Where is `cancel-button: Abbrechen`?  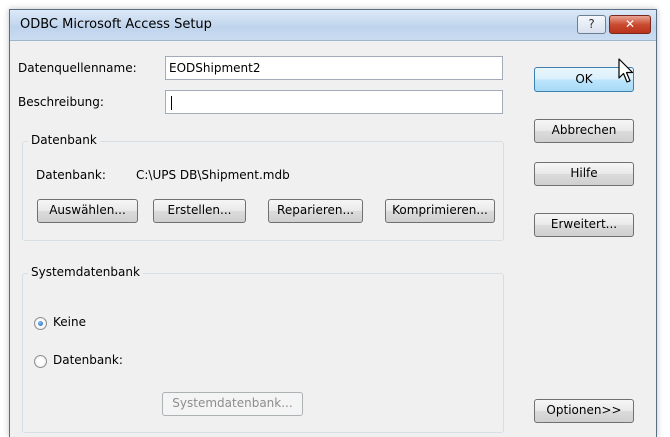 cancel-button: Abbrechen is located at coordinates (584, 131).